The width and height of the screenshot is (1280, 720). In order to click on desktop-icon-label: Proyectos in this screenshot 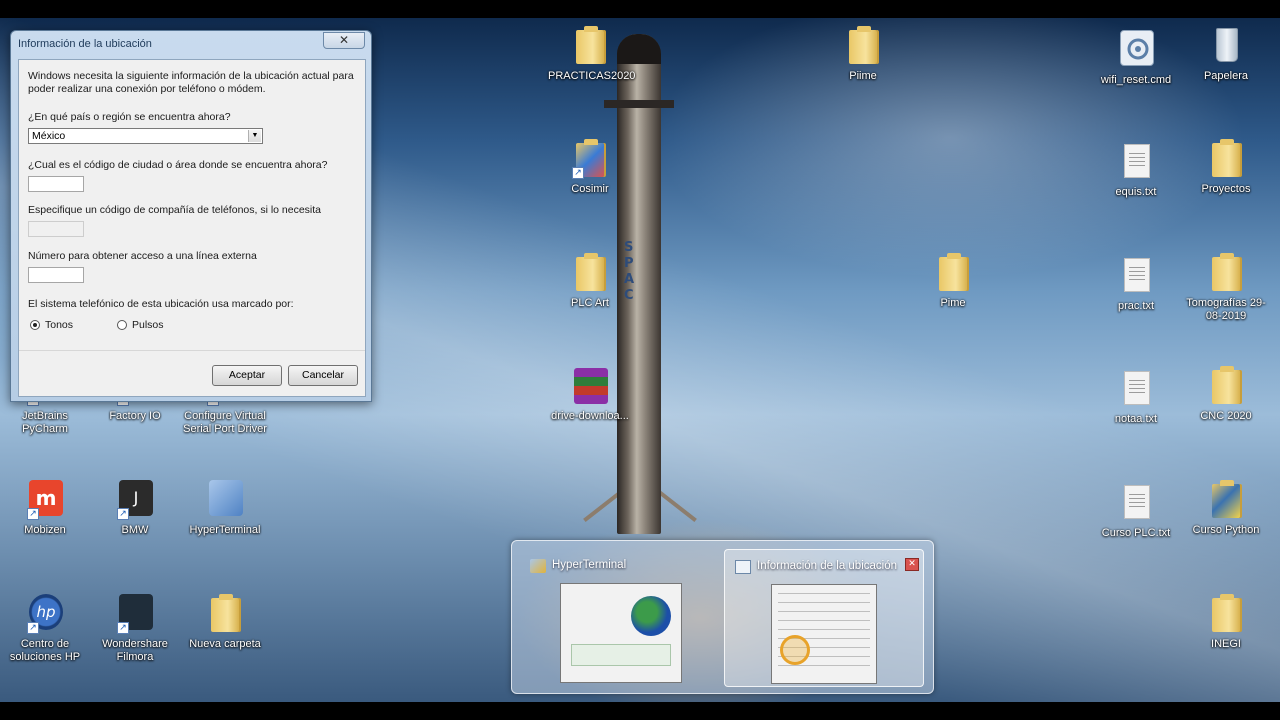, I will do `click(1226, 189)`.